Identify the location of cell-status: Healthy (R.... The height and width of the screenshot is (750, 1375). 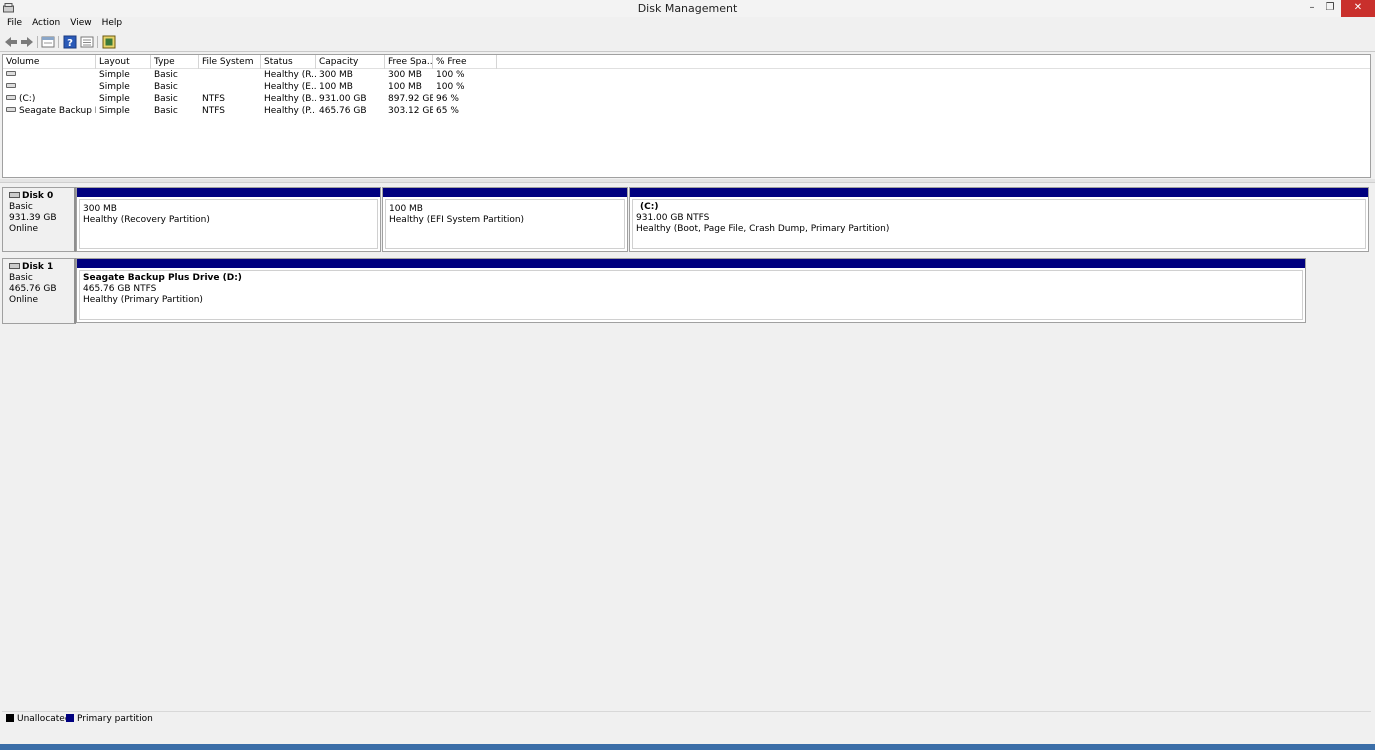
(290, 75).